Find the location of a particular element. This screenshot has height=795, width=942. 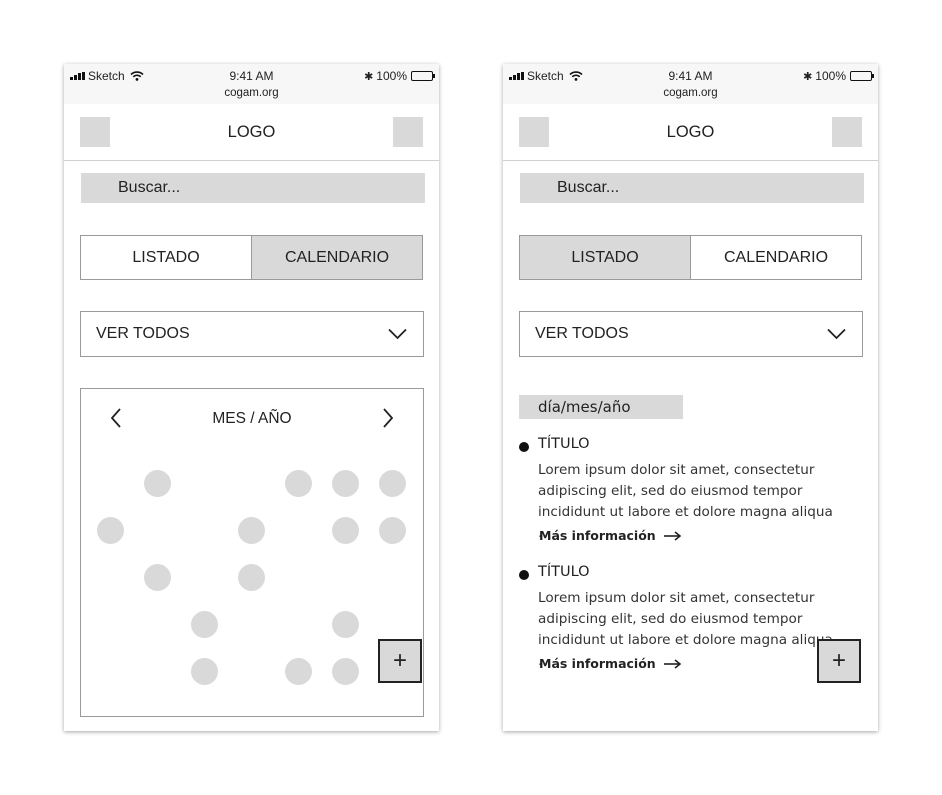

date-header: día/mes/año is located at coordinates (601, 407).